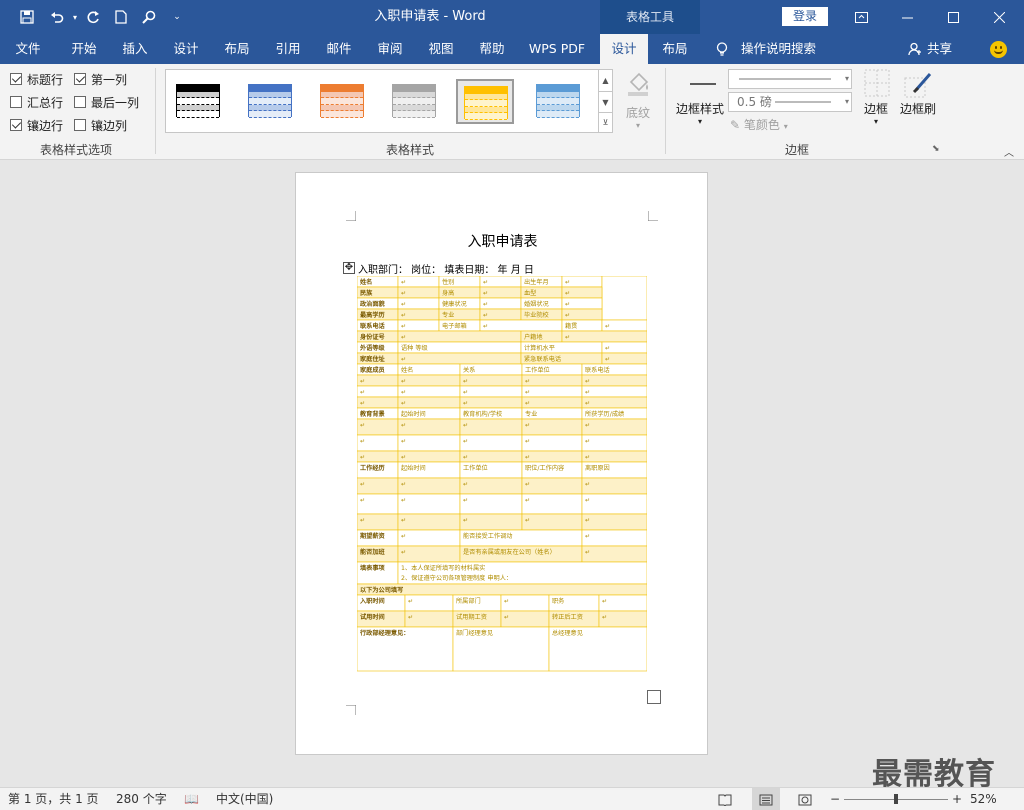 The height and width of the screenshot is (810, 1024). Describe the element at coordinates (605, 80) in the screenshot. I see `gallery-scroll-up-icon: ▲` at that location.